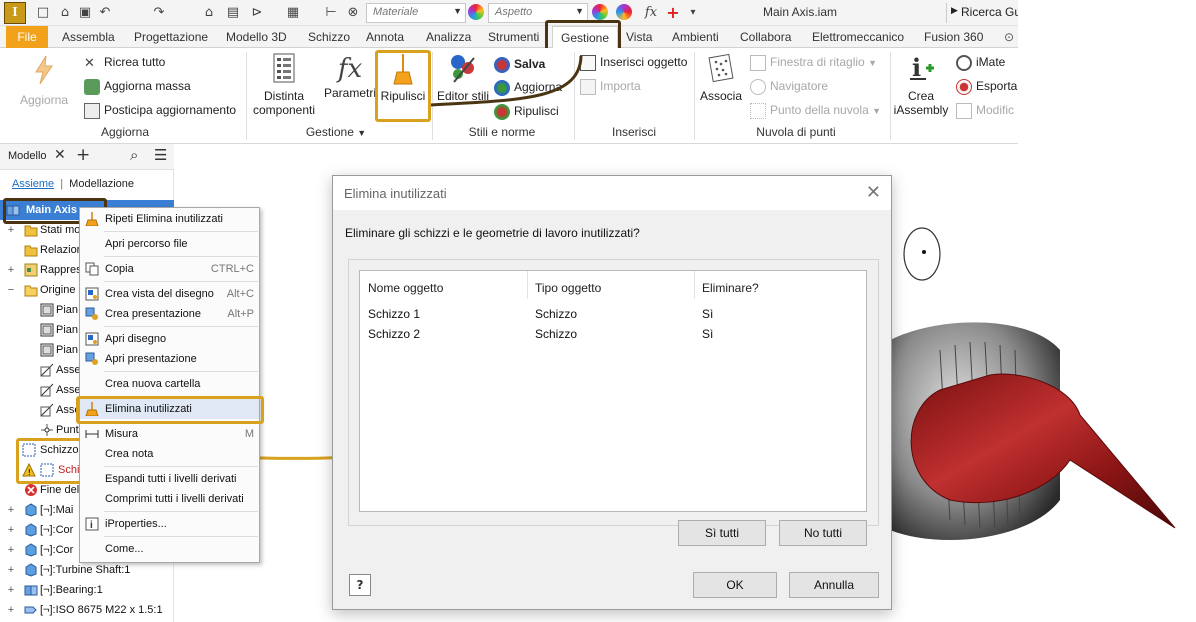 This screenshot has height=622, width=1196. I want to click on menu-item-crea-nota: Crea nota, so click(169, 454).